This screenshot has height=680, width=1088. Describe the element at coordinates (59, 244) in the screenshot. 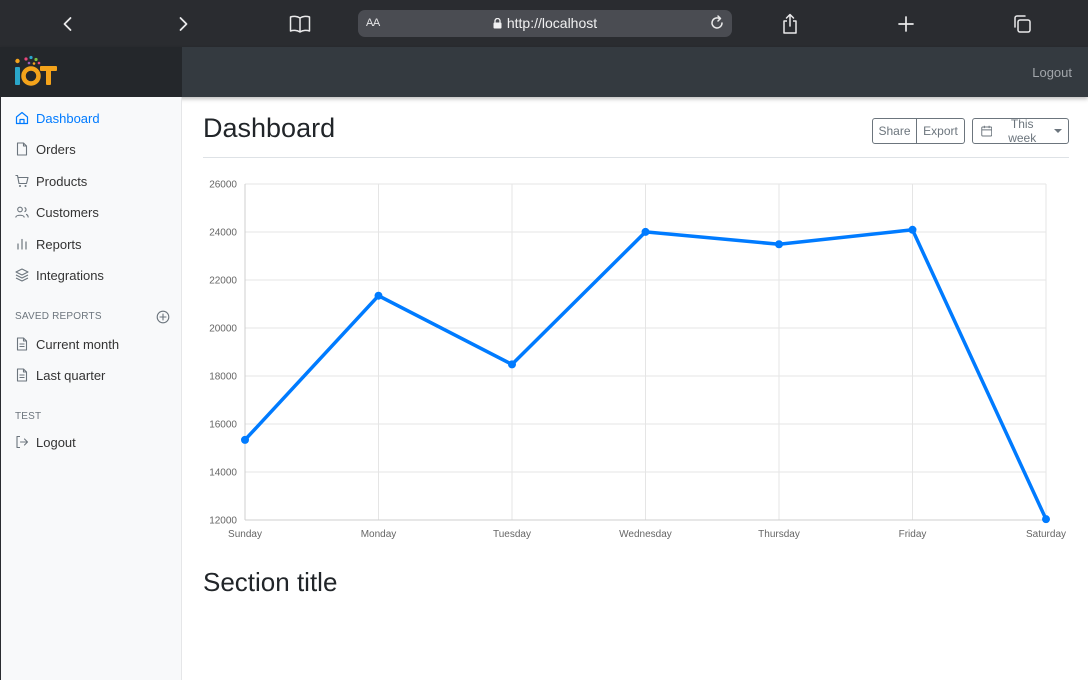

I see `sidebar-item-label: Reports` at that location.